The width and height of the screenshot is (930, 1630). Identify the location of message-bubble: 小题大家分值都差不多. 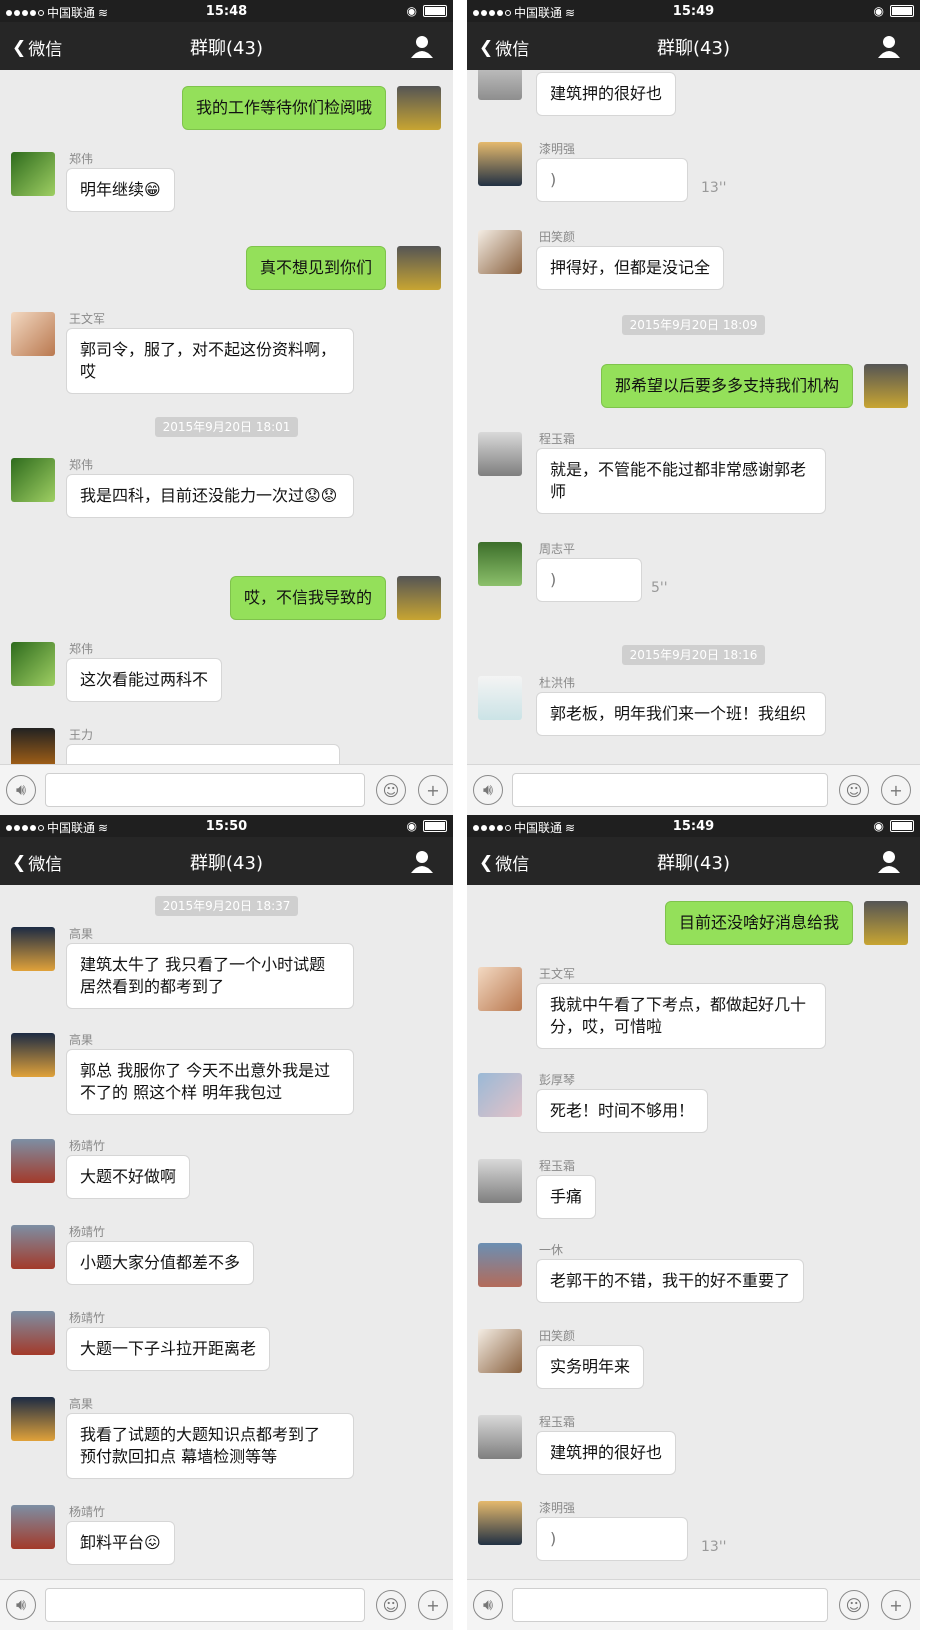
(160, 1263).